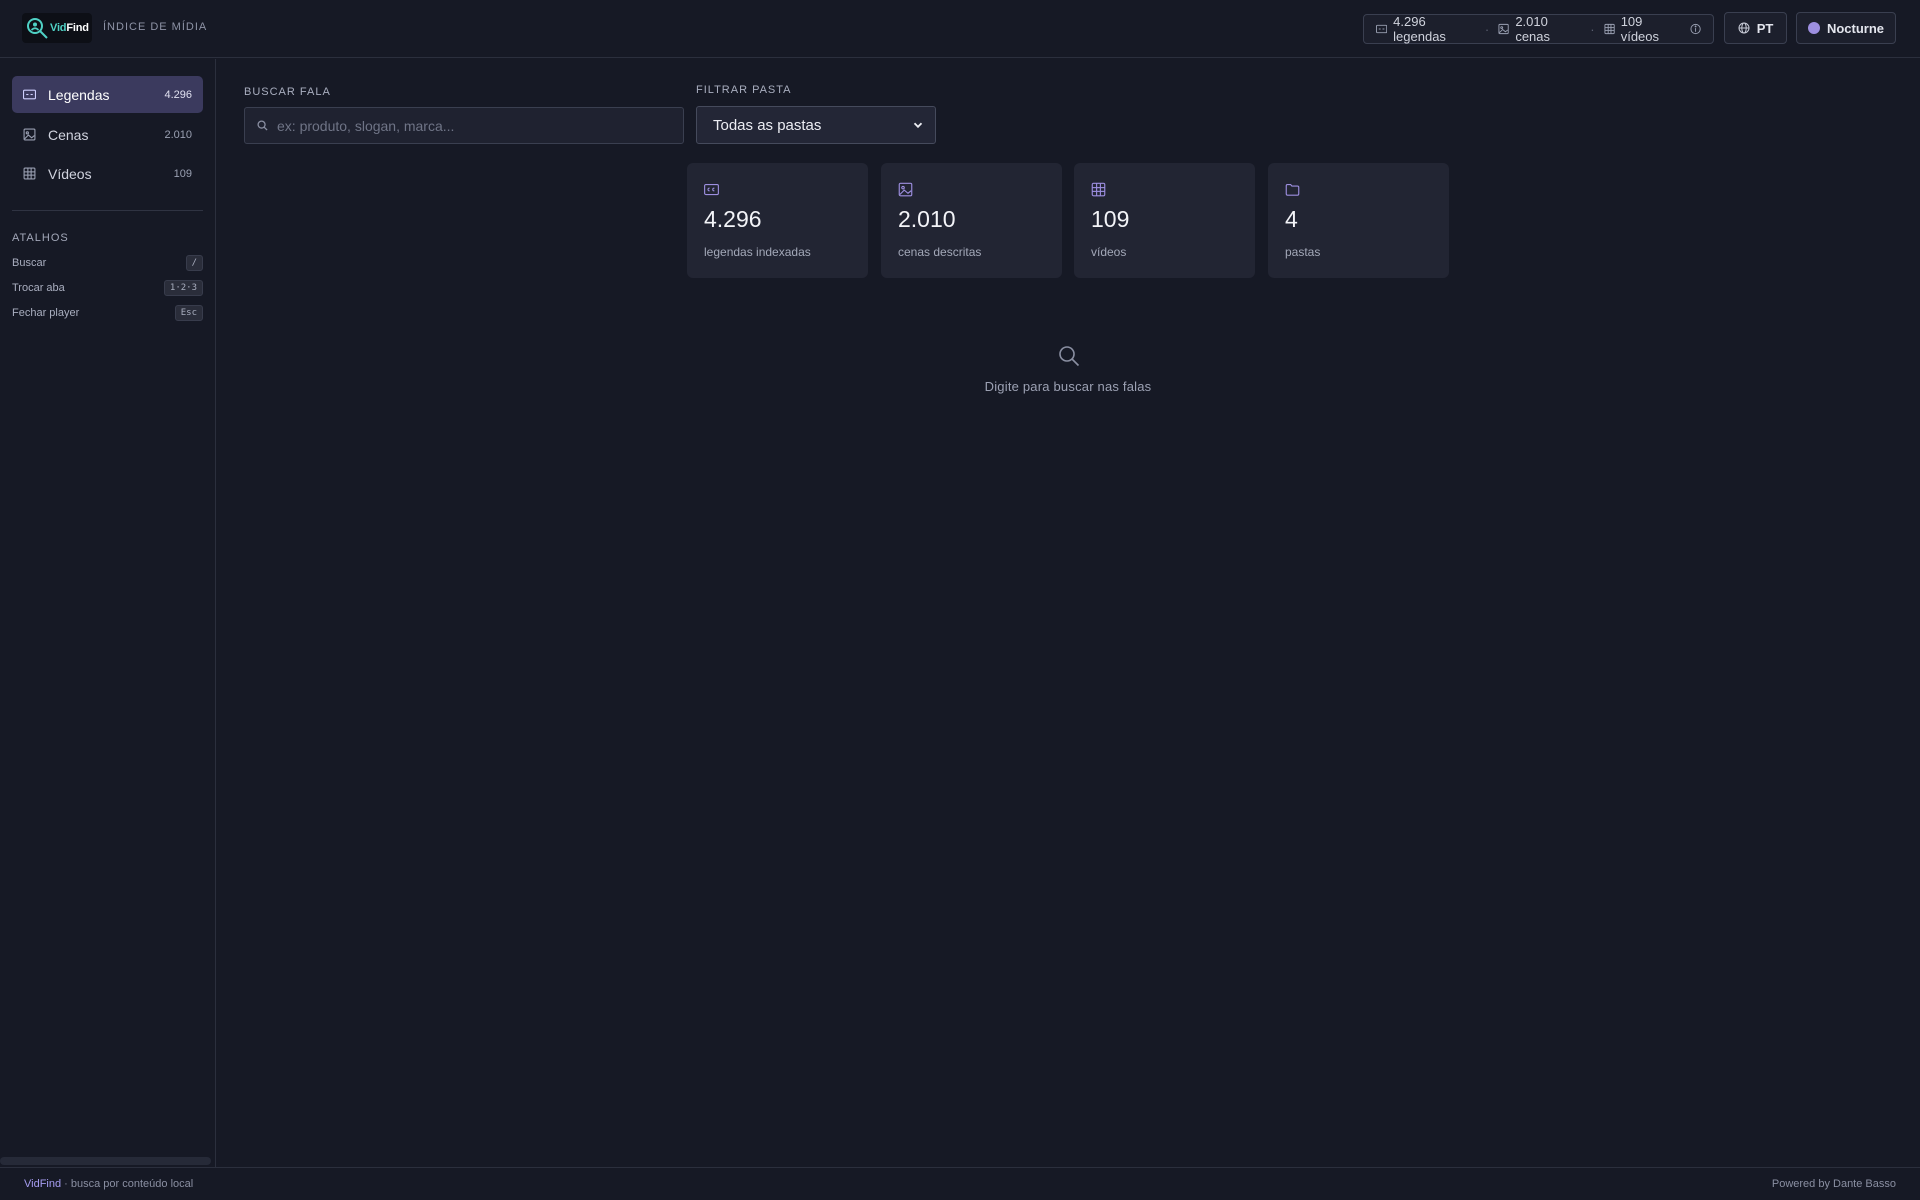 The height and width of the screenshot is (1200, 1920). I want to click on app-logo: VidFind, so click(57, 28).